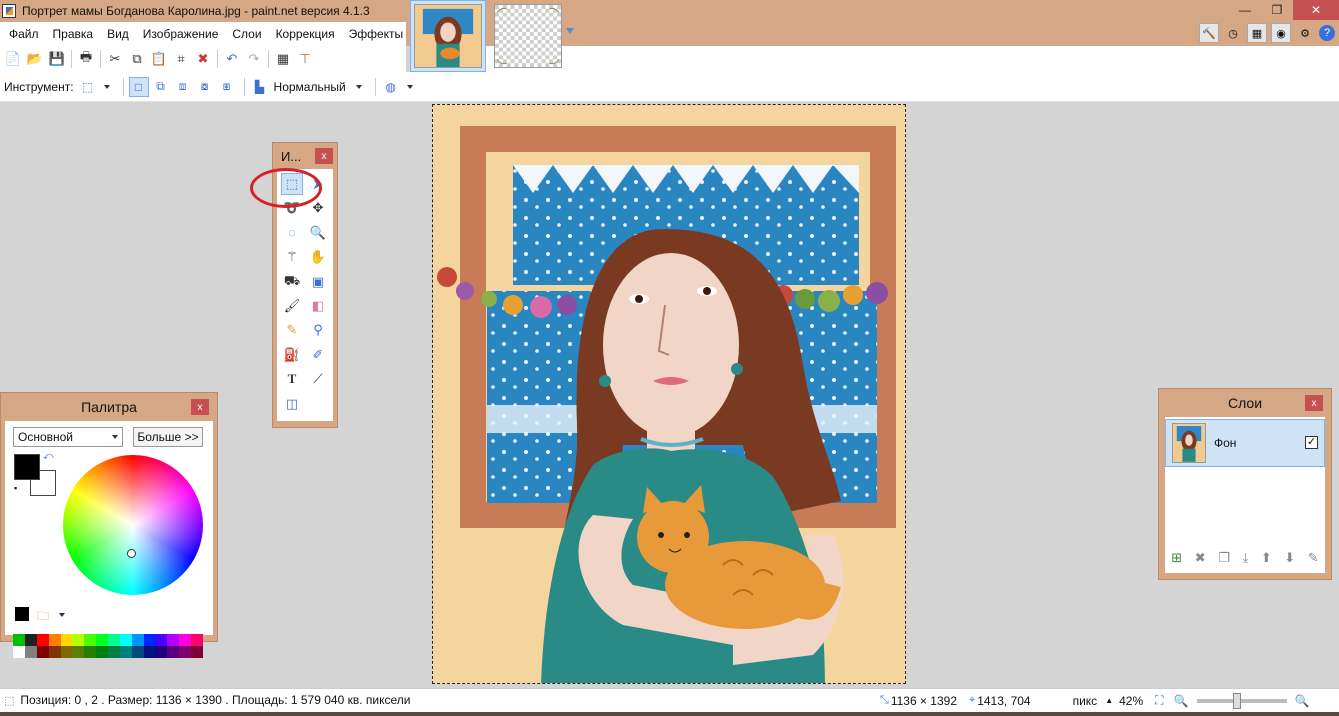 The width and height of the screenshot is (1339, 716). What do you see at coordinates (1313, 558) in the screenshot?
I see `layer-properties-icon: ✎` at bounding box center [1313, 558].